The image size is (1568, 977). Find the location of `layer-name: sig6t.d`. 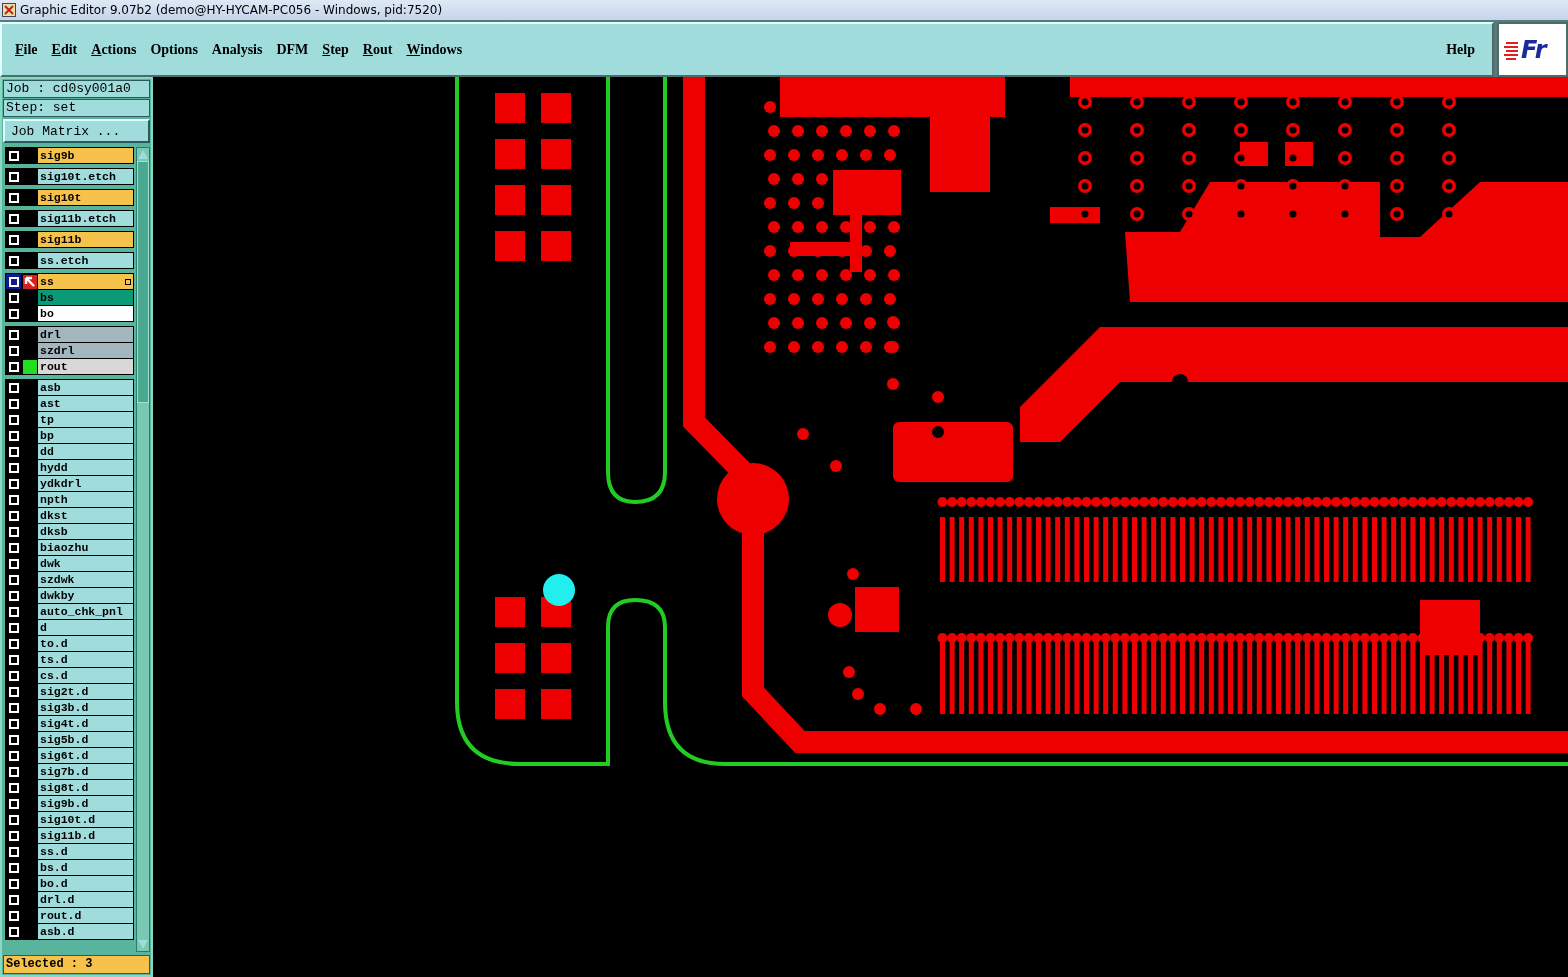

layer-name: sig6t.d is located at coordinates (85, 755).